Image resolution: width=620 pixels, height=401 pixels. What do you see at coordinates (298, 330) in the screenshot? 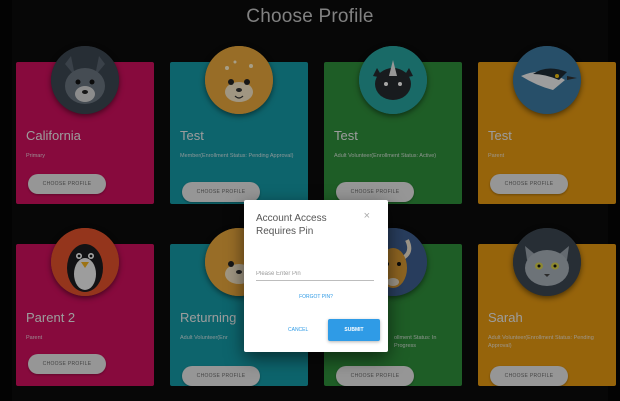
I see `cancel-button: CANCEL` at bounding box center [298, 330].